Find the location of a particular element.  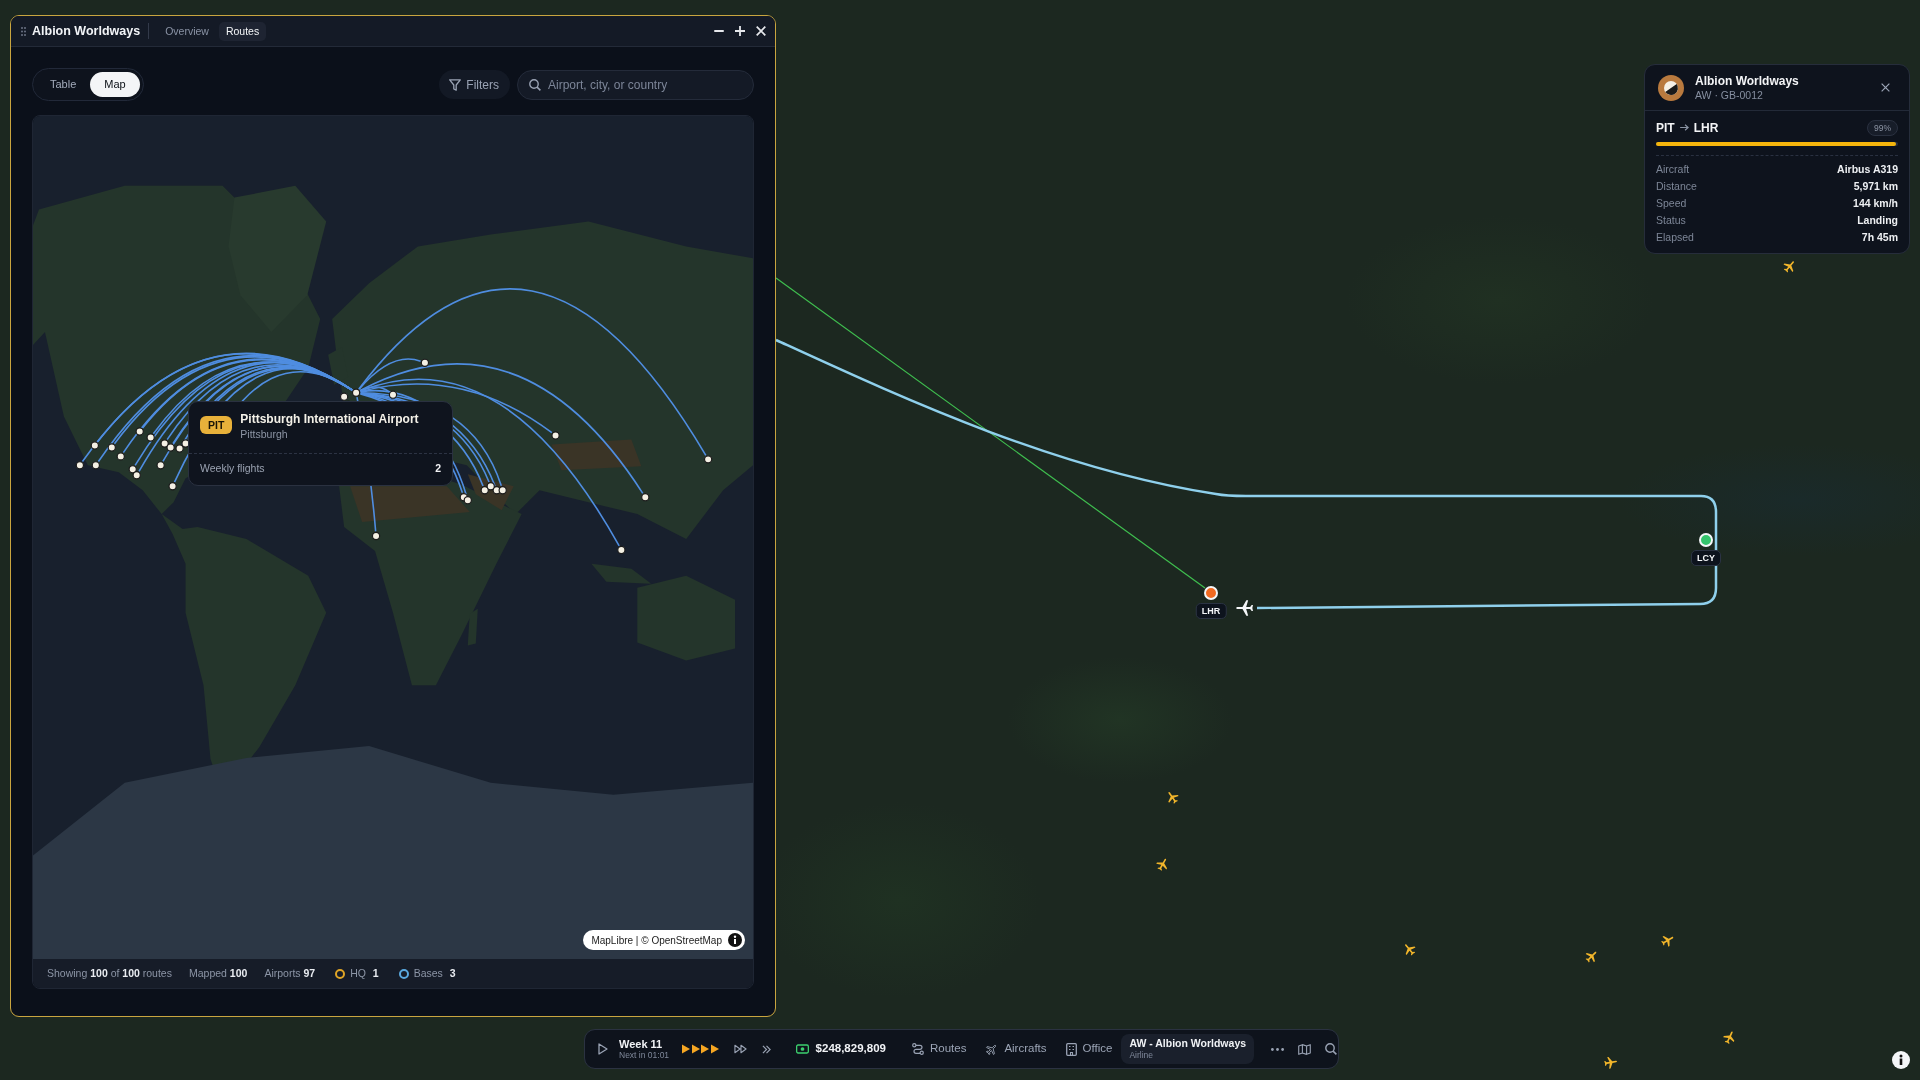

detail-value: Airbus A319 is located at coordinates (1867, 169).